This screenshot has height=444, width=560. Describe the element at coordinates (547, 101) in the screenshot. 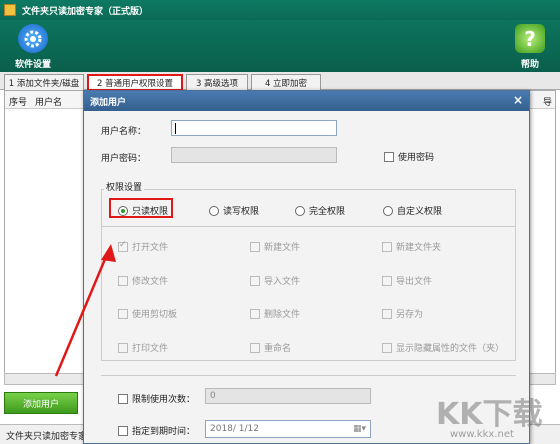

I see `col-export: 导` at that location.